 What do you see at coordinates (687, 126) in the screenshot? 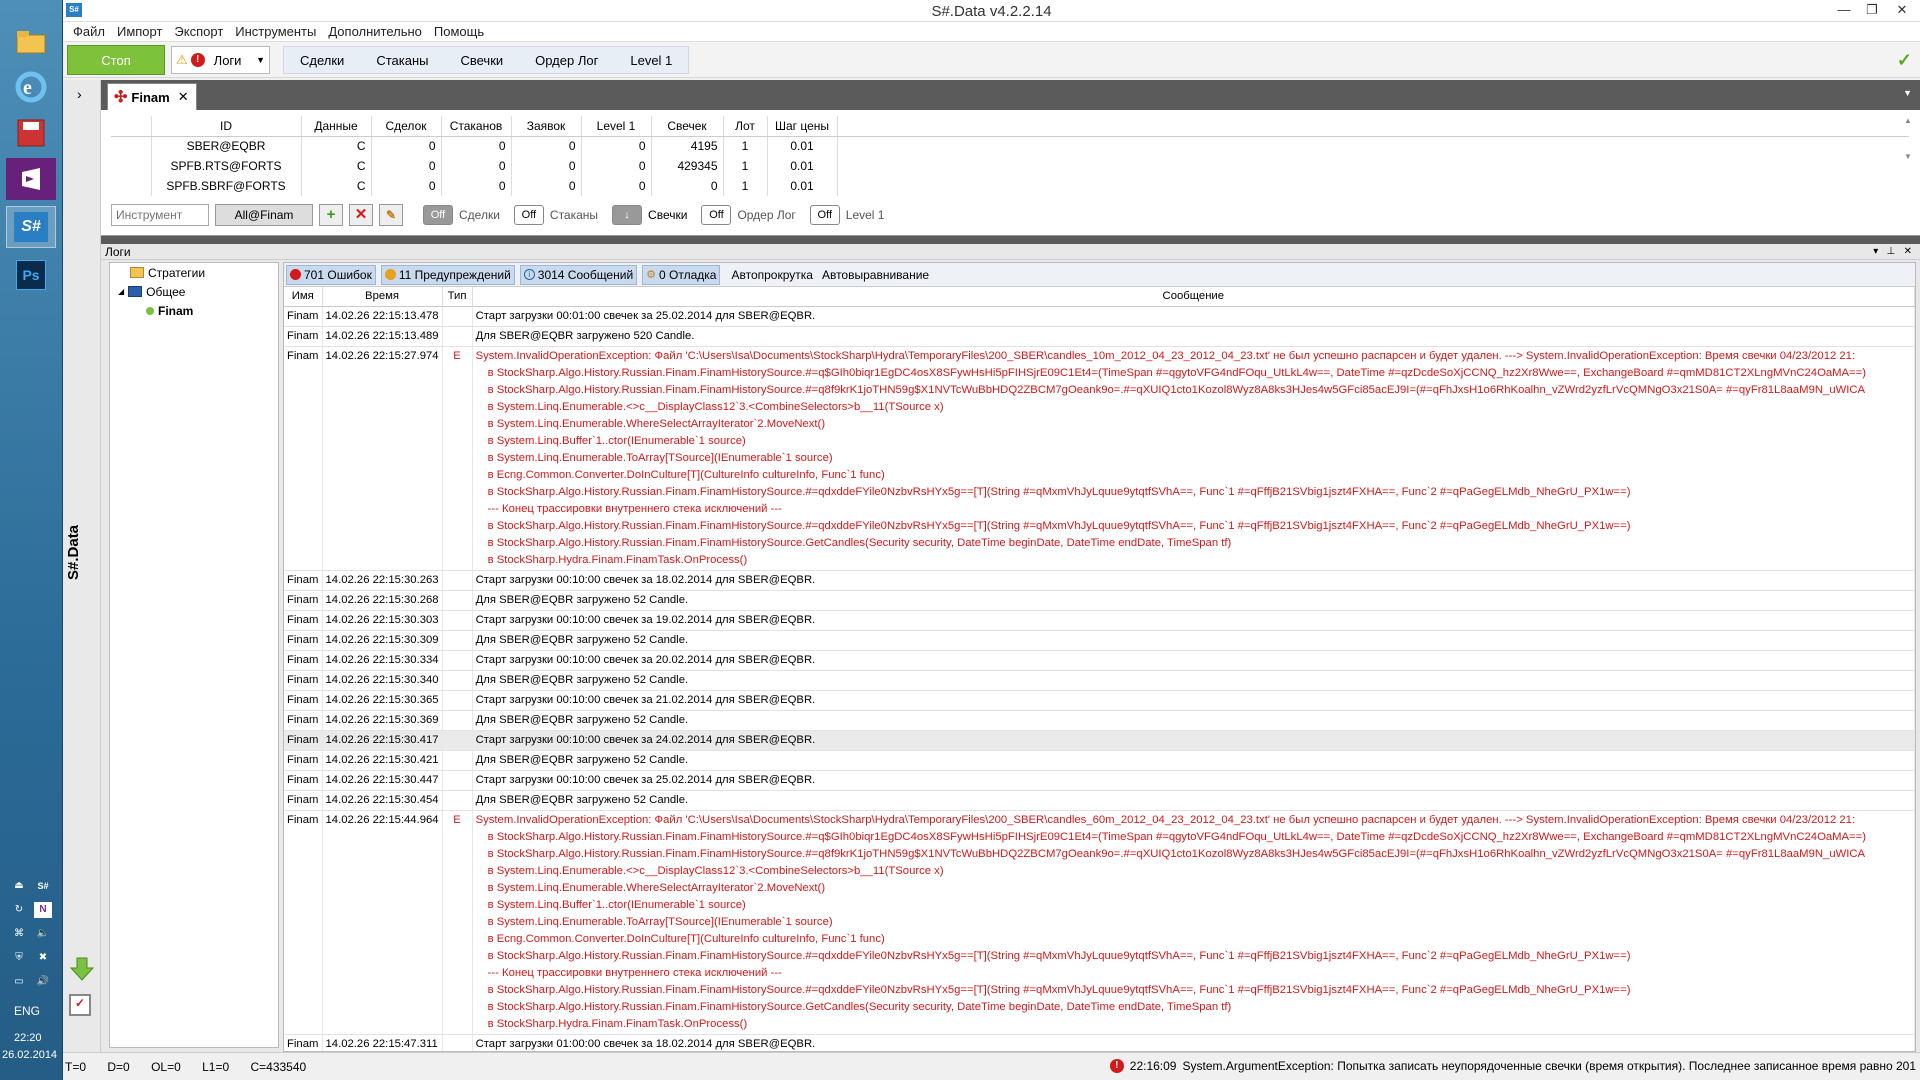
I see `col-candles: Свечек` at bounding box center [687, 126].